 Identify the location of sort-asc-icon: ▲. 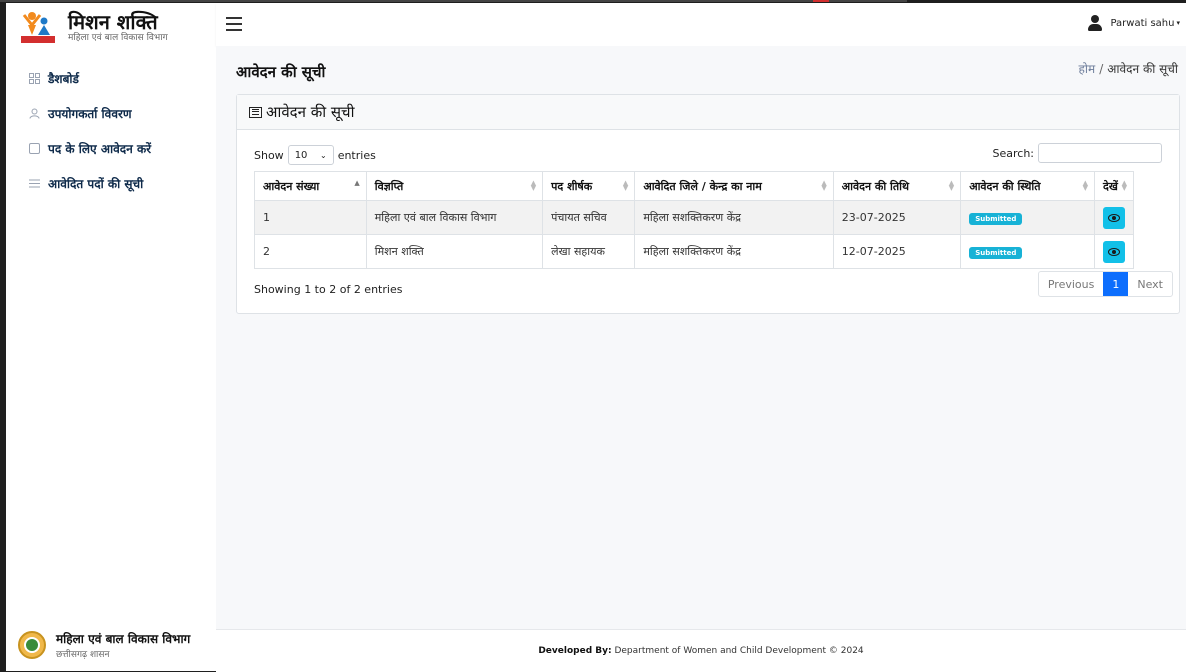
(357, 183).